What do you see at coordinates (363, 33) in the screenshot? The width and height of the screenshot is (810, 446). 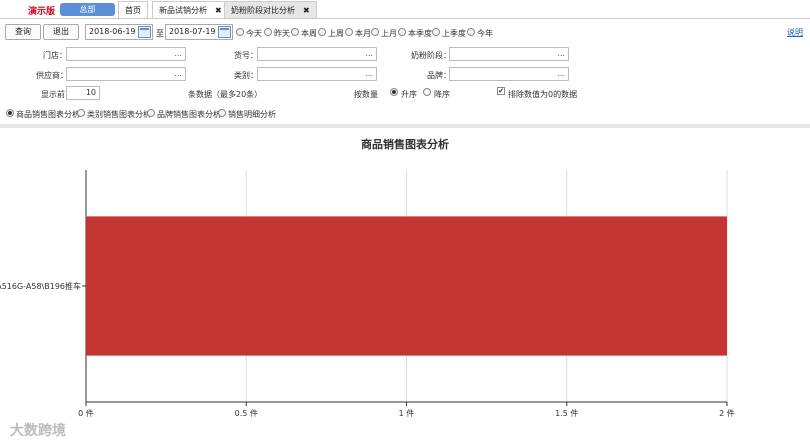 I see `period-label: 本月` at bounding box center [363, 33].